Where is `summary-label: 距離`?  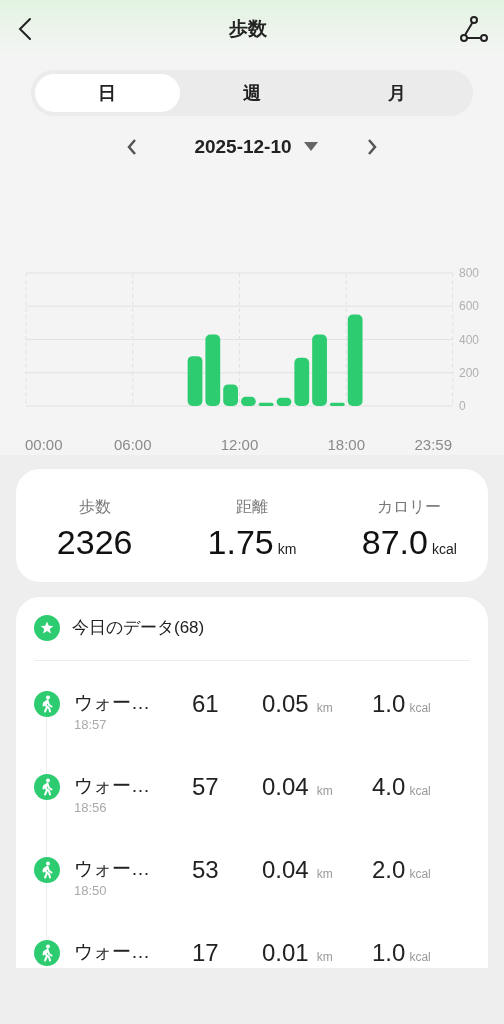 summary-label: 距離 is located at coordinates (252, 506).